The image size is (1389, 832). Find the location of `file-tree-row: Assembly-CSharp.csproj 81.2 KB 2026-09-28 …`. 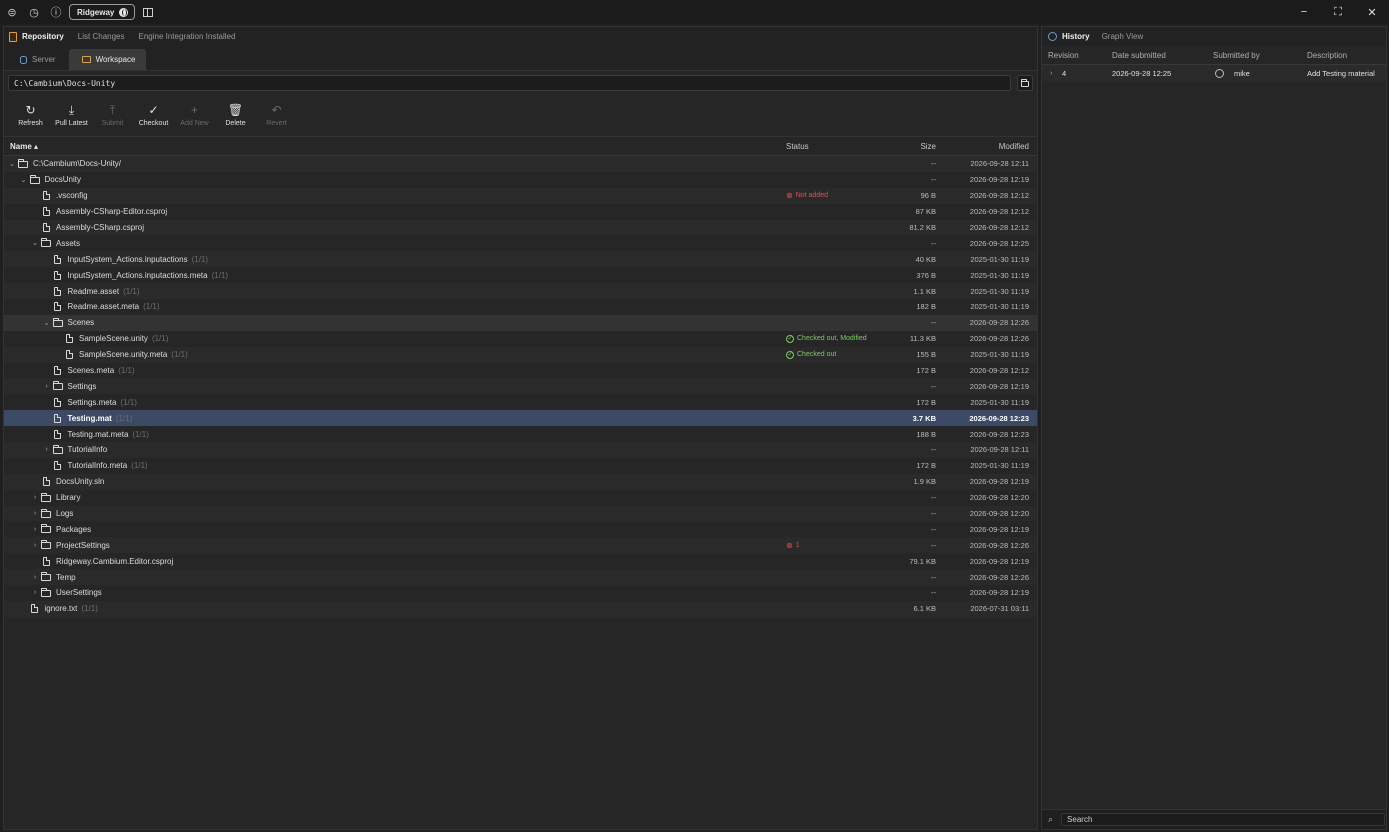

file-tree-row: Assembly-CSharp.csproj 81.2 KB 2026-09-28 … is located at coordinates (520, 227).